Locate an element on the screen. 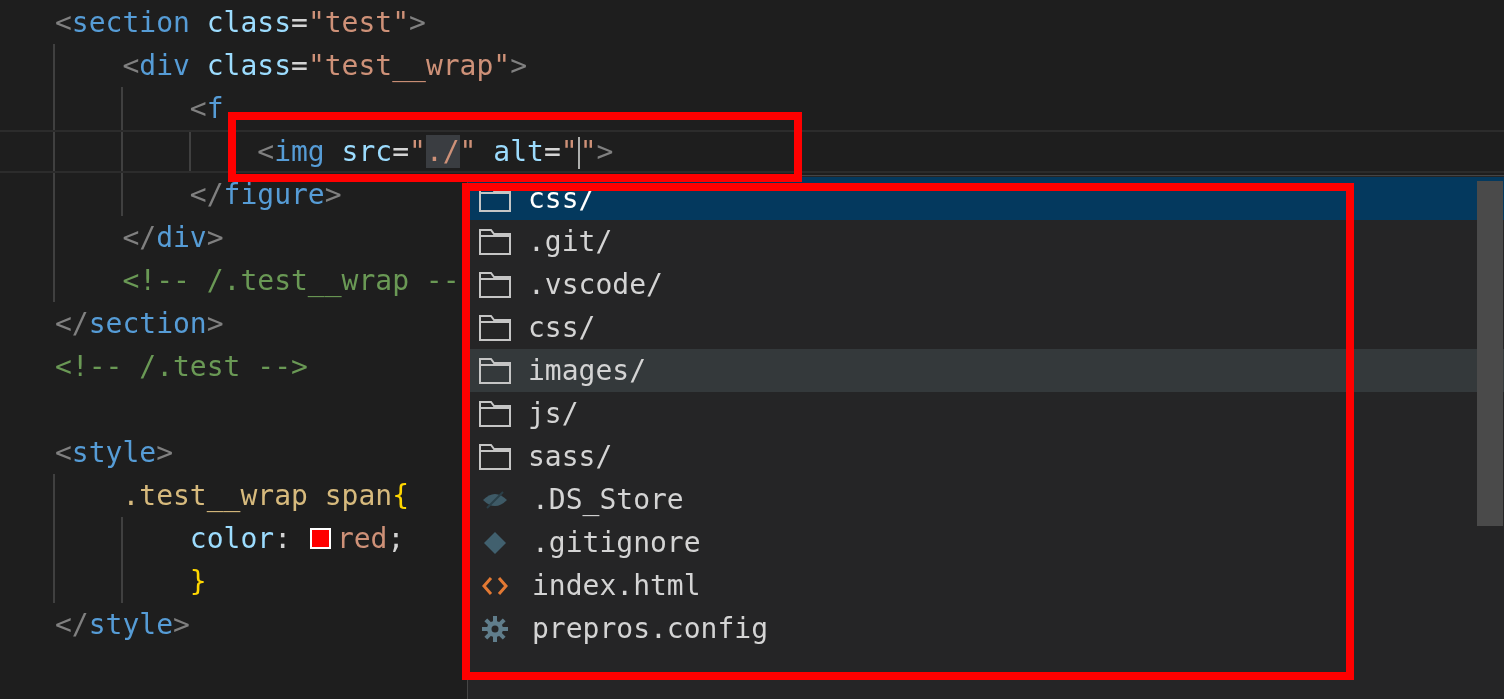 The image size is (1504, 699). code-brackets-icon is located at coordinates (495, 585).